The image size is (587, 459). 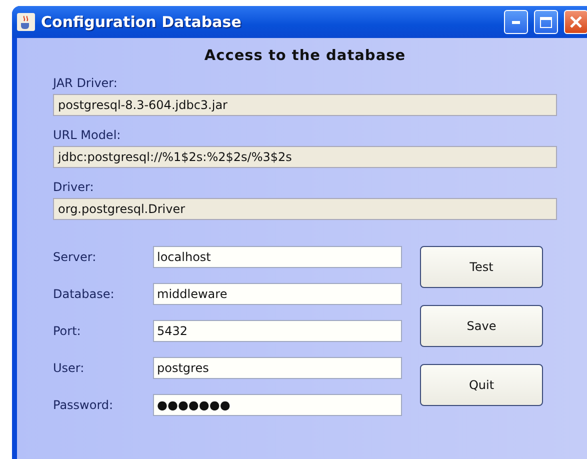 I want to click on field-label: Port:, so click(x=67, y=331).